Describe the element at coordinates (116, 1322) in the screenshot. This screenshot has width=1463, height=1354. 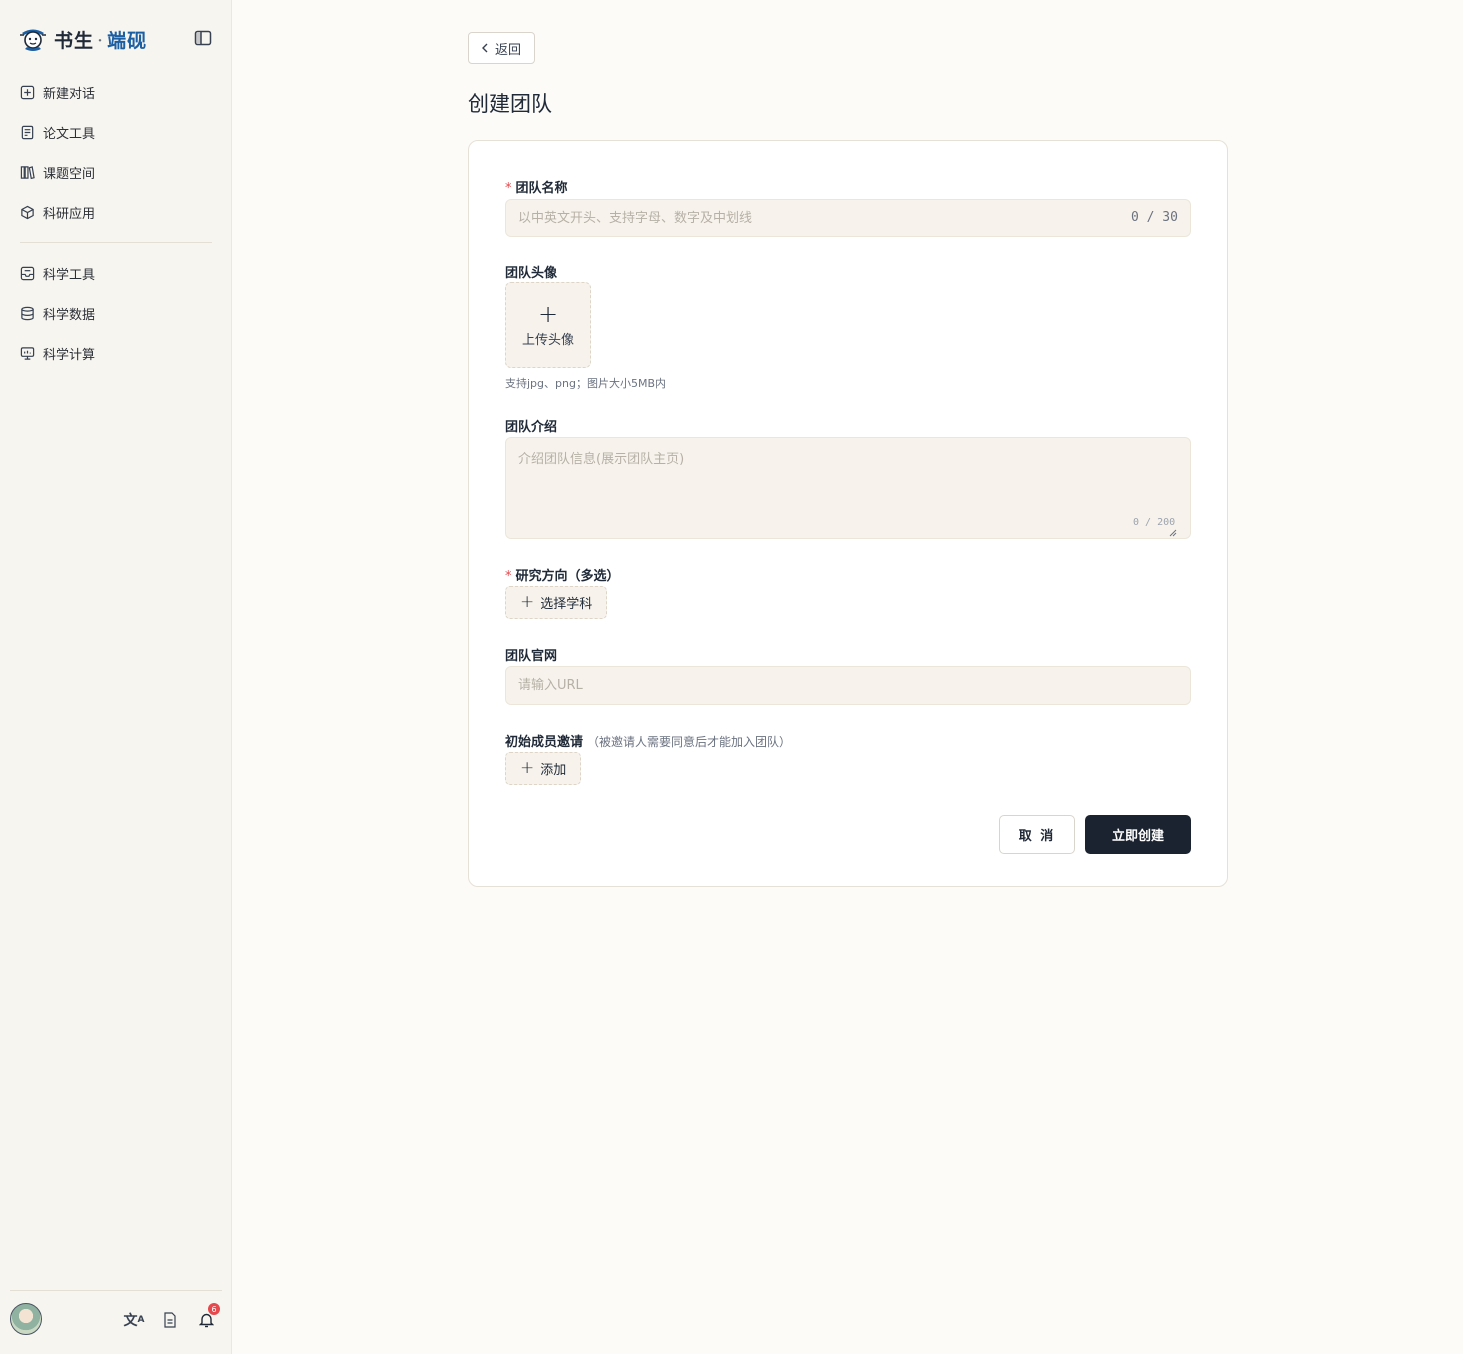
I see `sidebar-footer: 文A 6` at that location.